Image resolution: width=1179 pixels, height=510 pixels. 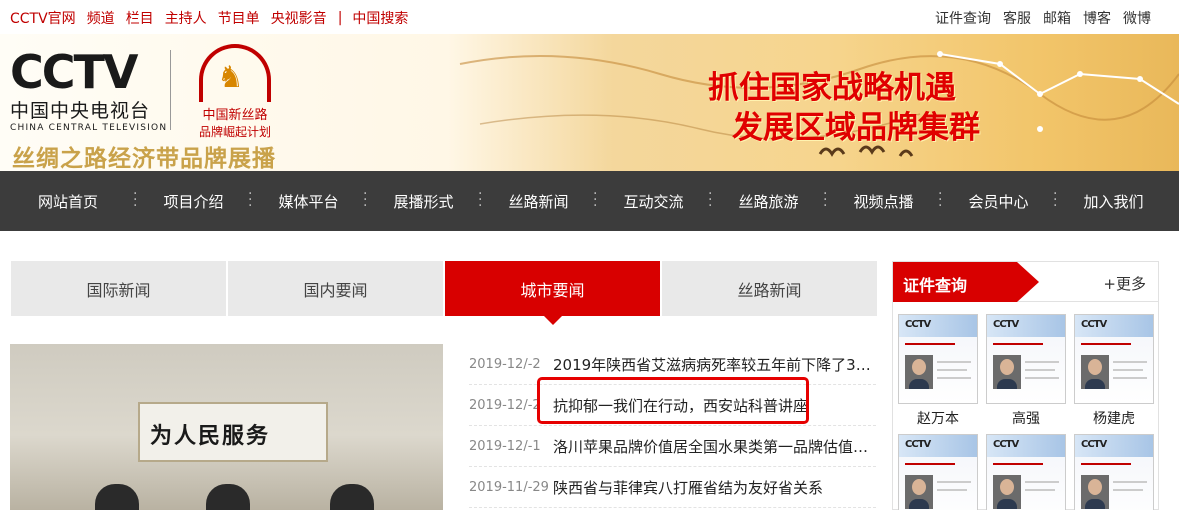 I want to click on cctv-english-name: CHINA CENTRAL TELEVISION, so click(x=89, y=128).